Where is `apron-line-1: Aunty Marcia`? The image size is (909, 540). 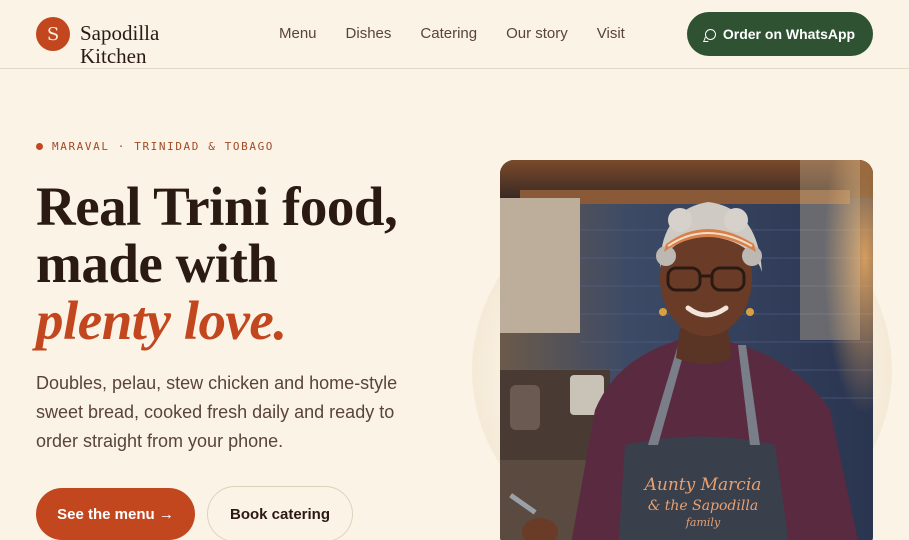
apron-line-1: Aunty Marcia is located at coordinates (702, 485).